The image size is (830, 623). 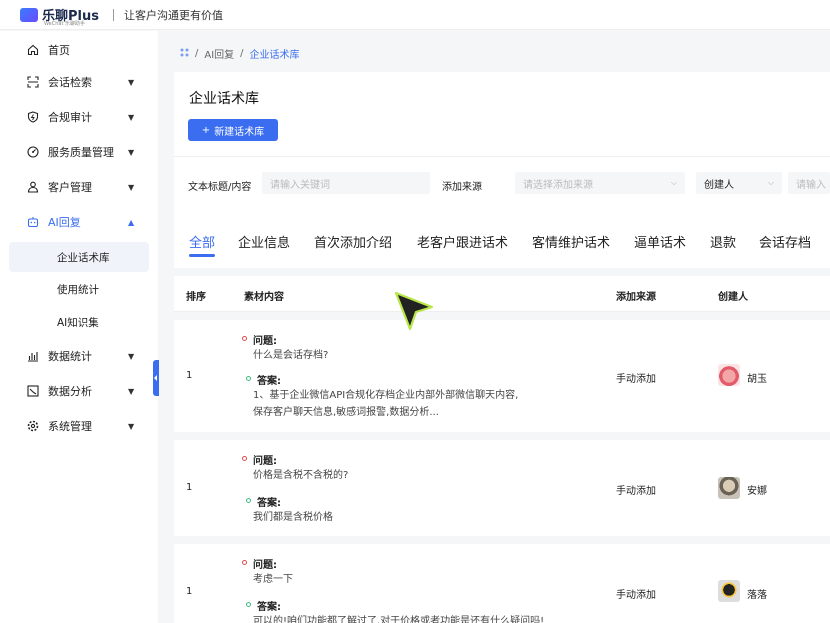 I want to click on sidebar-item-home: 首页, so click(x=79, y=50).